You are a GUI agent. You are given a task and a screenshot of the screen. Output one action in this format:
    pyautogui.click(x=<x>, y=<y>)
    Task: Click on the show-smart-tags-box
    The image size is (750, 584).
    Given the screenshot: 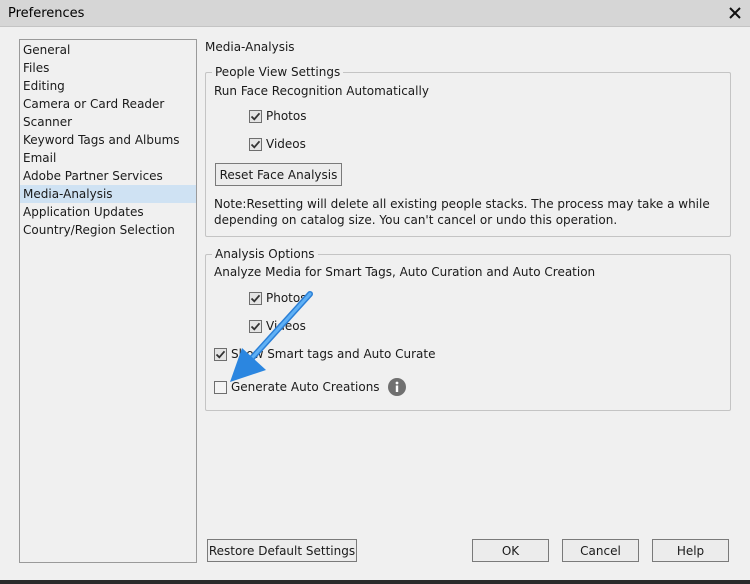 What is the action you would take?
    pyautogui.click(x=220, y=354)
    